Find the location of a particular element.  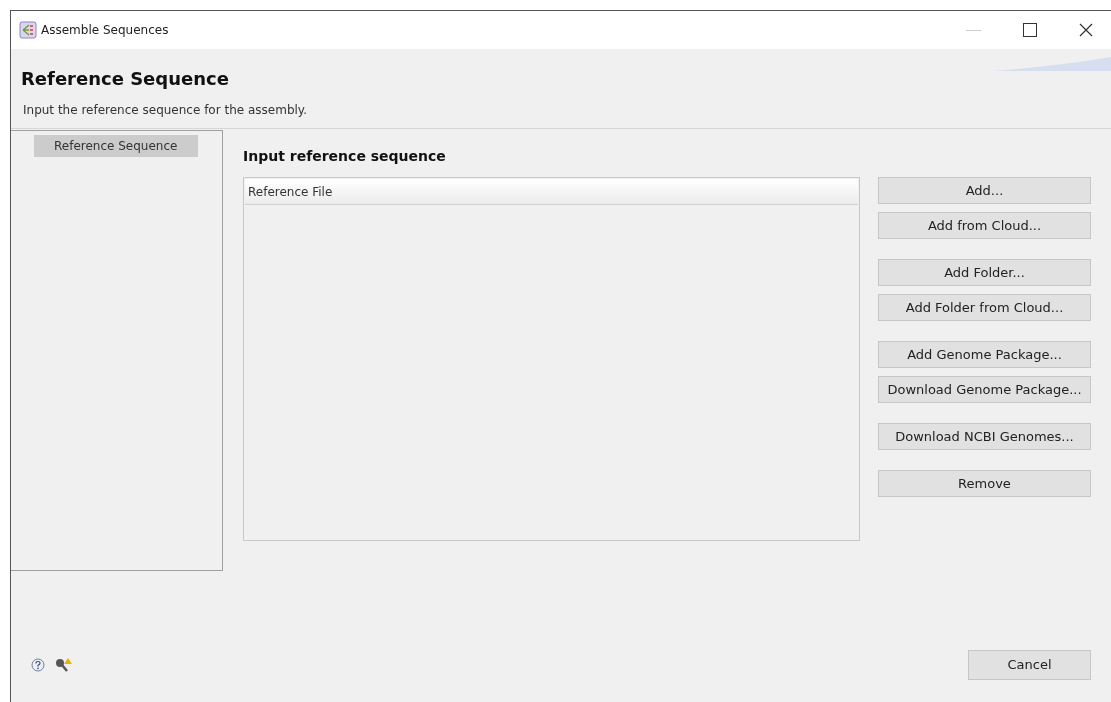

window-title: Assemble Sequences is located at coordinates (105, 30).